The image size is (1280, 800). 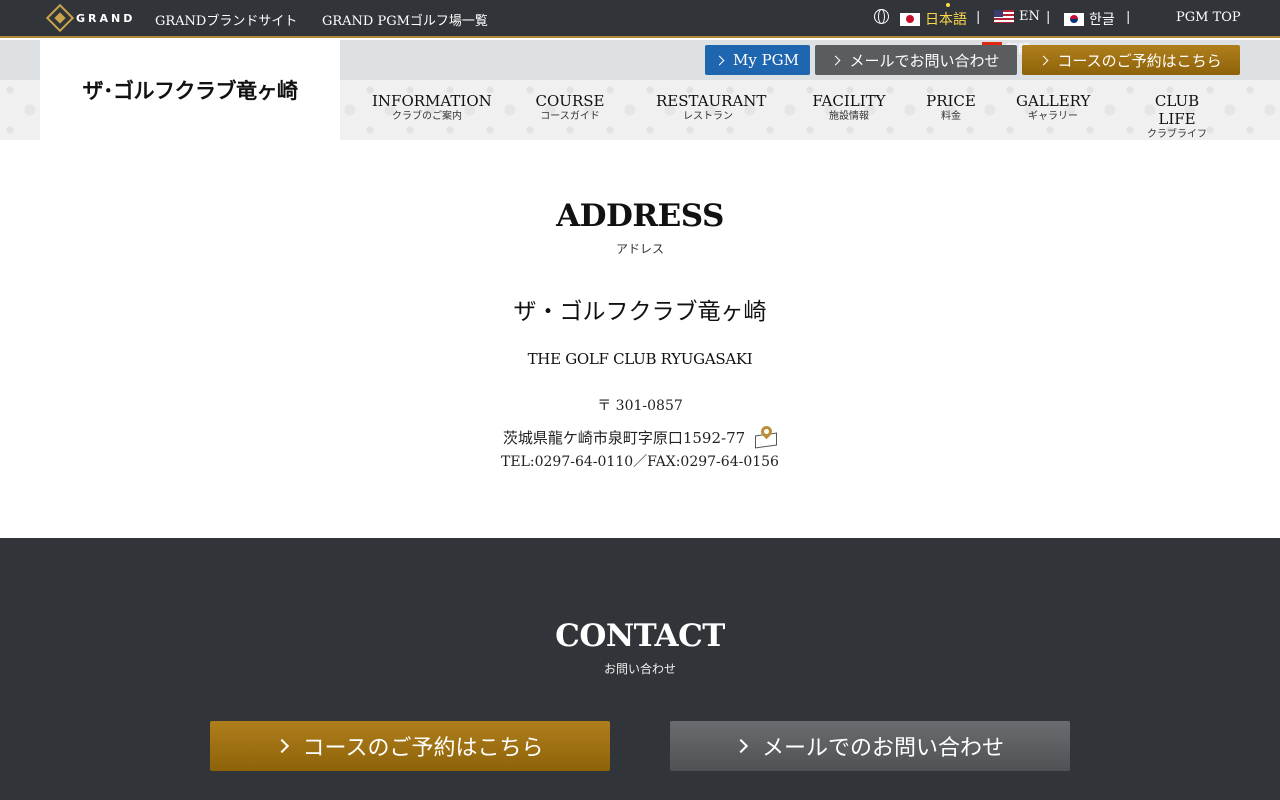 I want to click on club-name-jp: ザ・ゴルフクラブ竜ヶ崎, so click(x=640, y=312).